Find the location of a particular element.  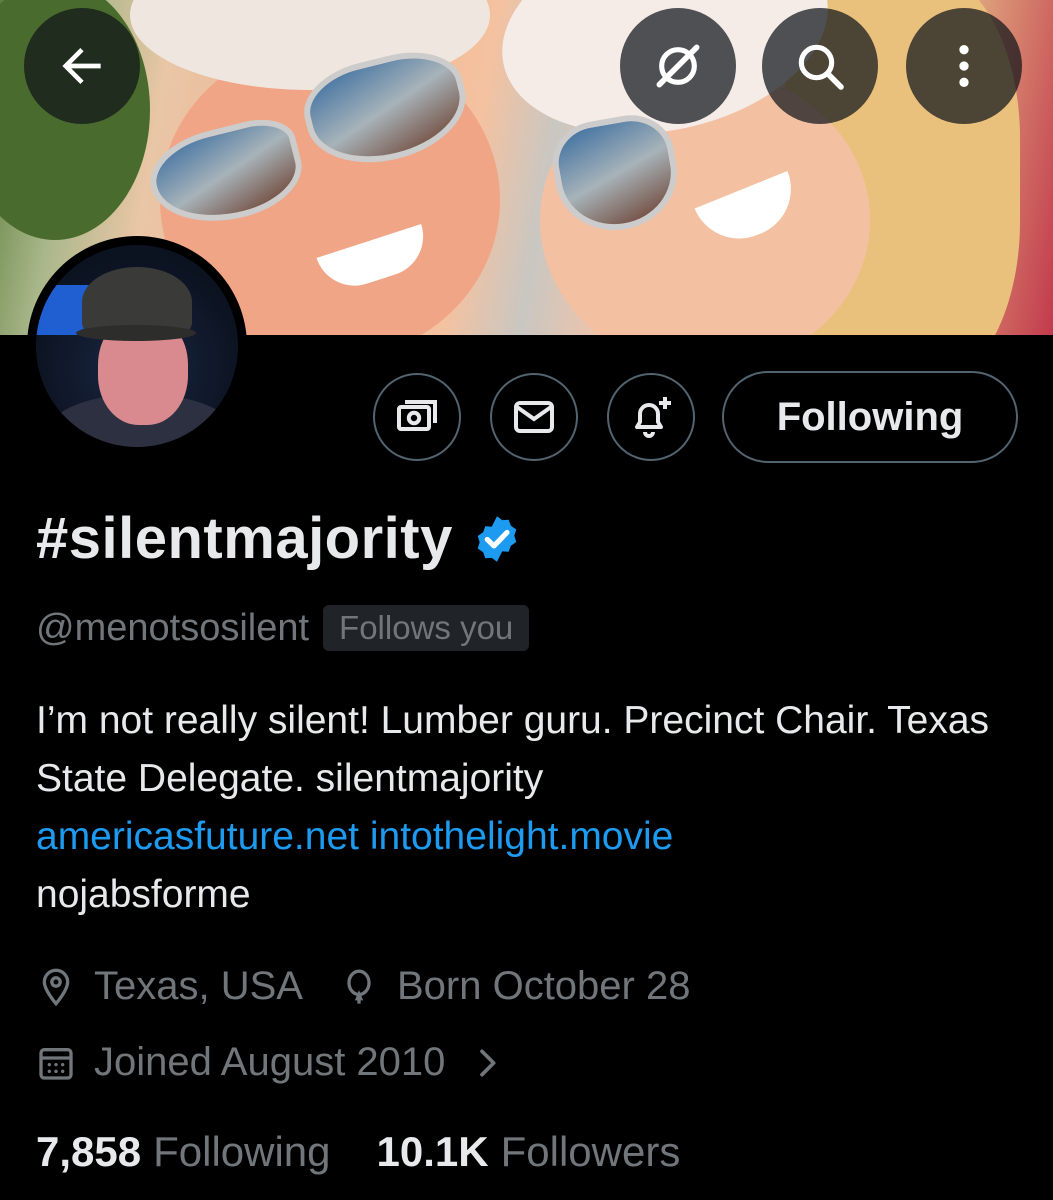

followers-count: 10.1K is located at coordinates (432, 1151).